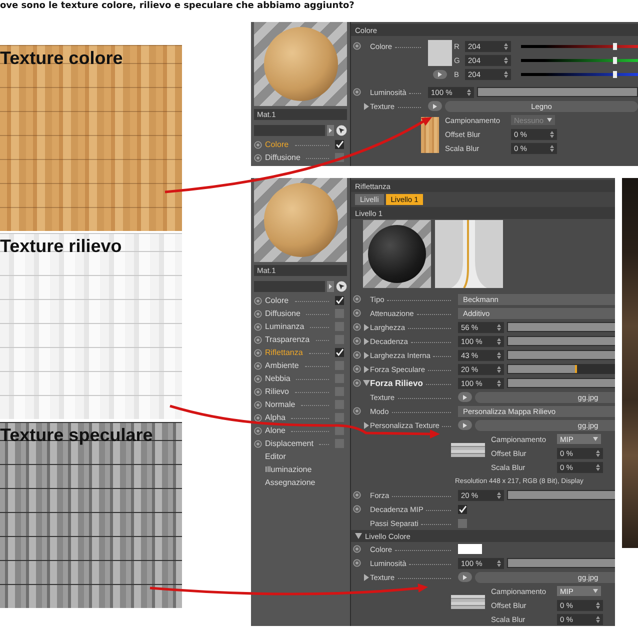 Image resolution: width=638 pixels, height=640 pixels. Describe the element at coordinates (287, 339) in the screenshot. I see `channel-label: Trasparenza` at that location.